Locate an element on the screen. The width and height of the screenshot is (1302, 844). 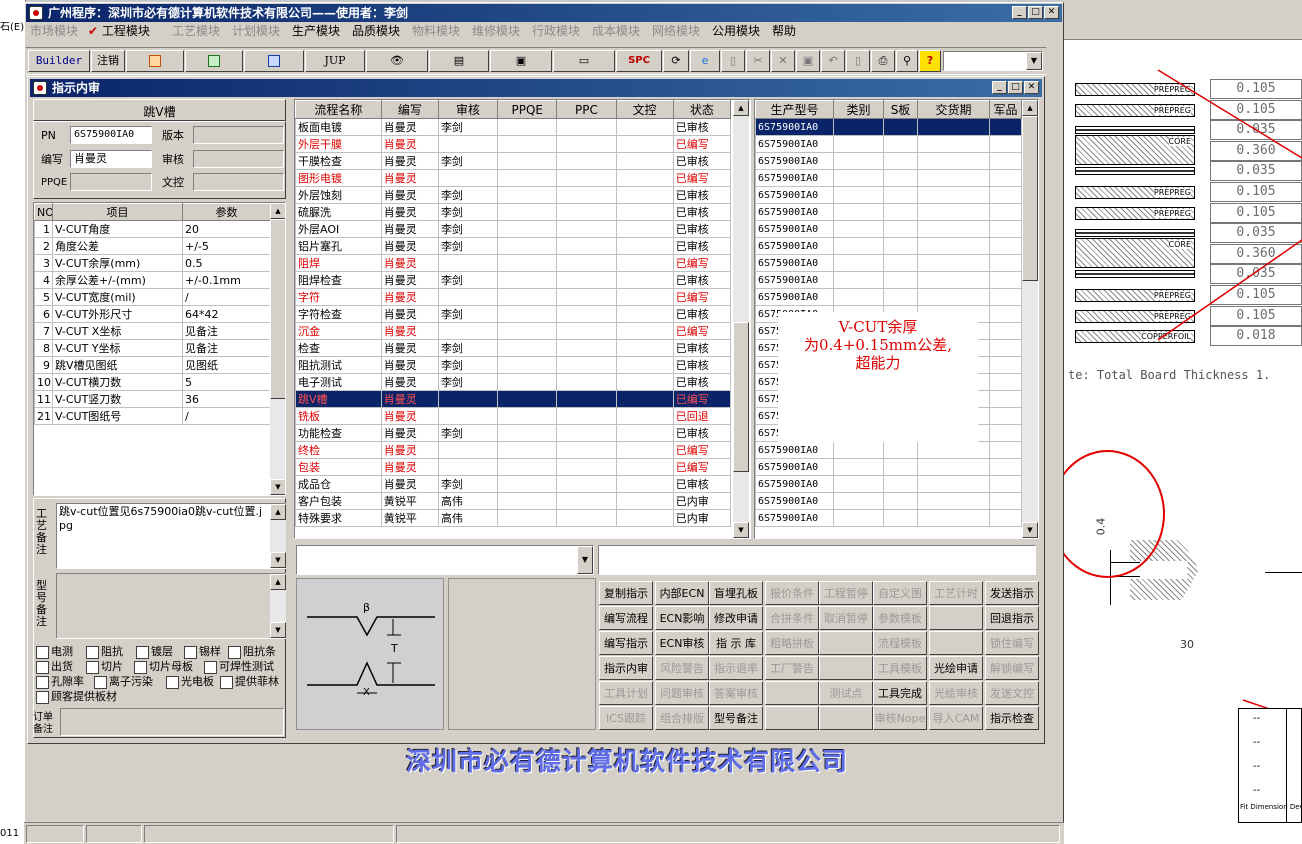
word-icon is located at coordinates (274, 61).